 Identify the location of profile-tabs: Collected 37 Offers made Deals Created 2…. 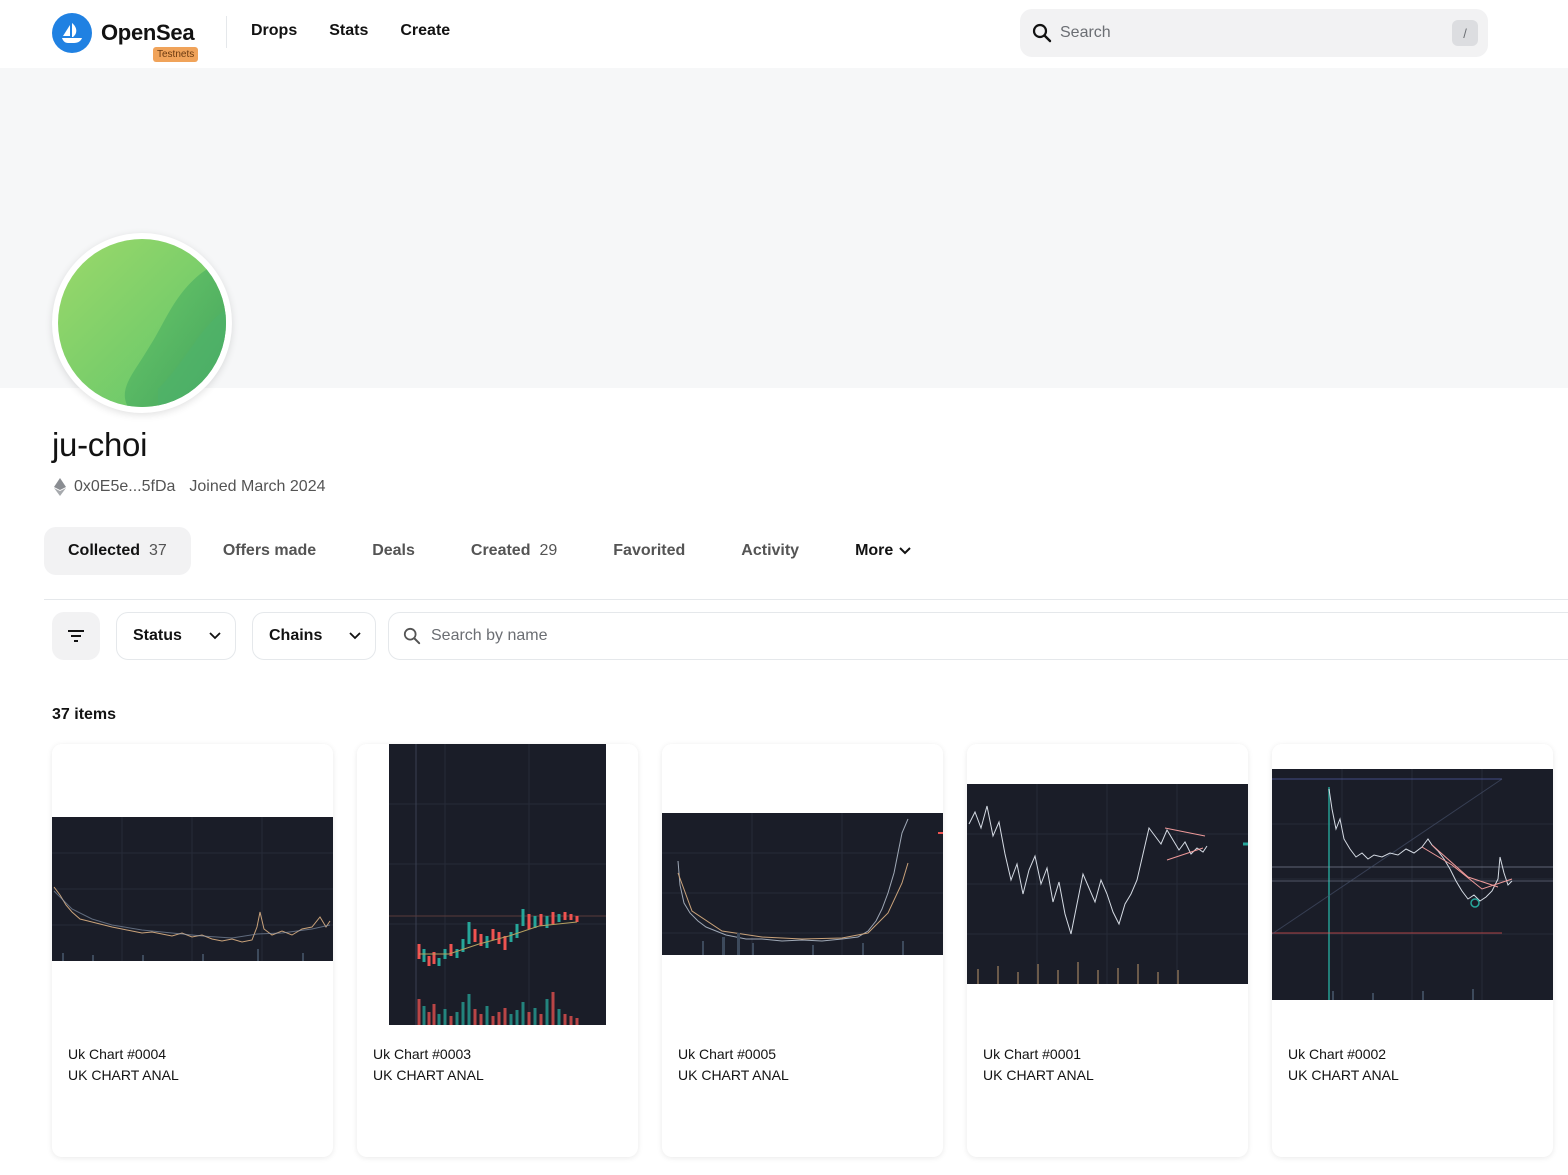
(493, 551).